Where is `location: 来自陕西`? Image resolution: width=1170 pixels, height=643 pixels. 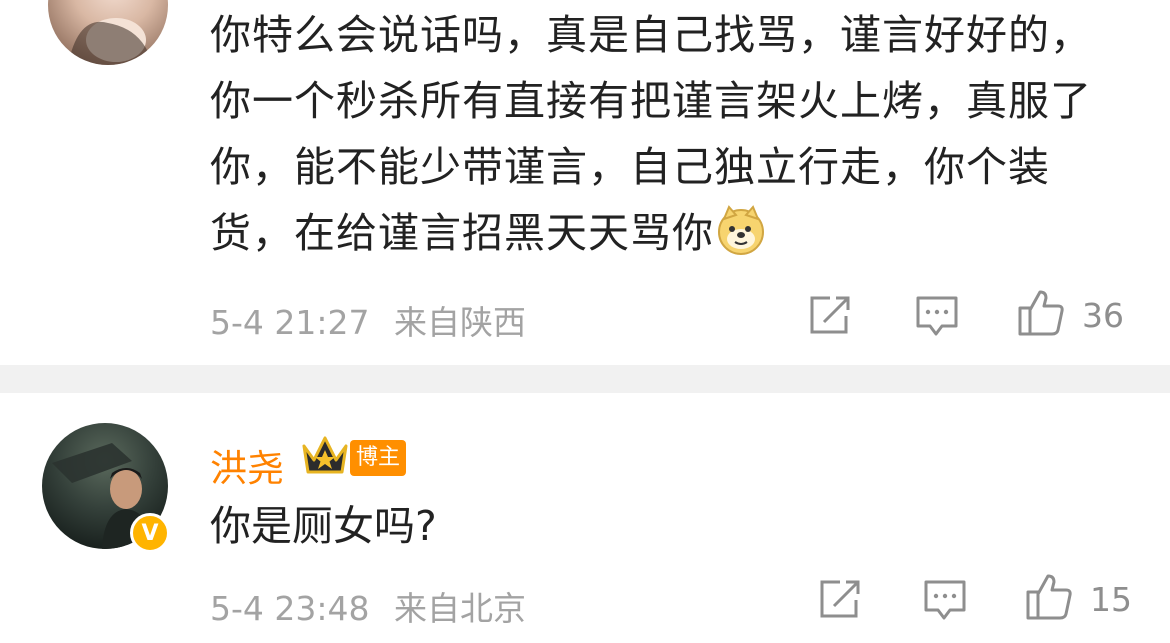 location: 来自陕西 is located at coordinates (460, 322).